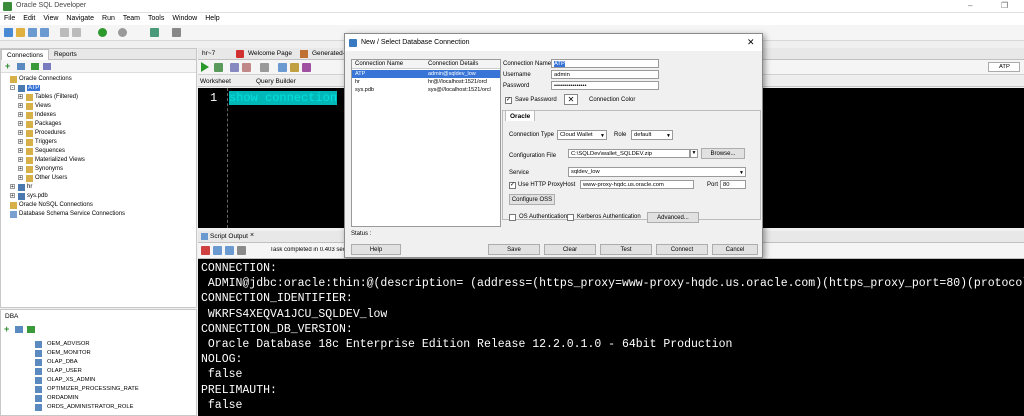 The width and height of the screenshot is (1024, 416). What do you see at coordinates (98, 196) in the screenshot?
I see `tree-node: + sys.pdb` at bounding box center [98, 196].